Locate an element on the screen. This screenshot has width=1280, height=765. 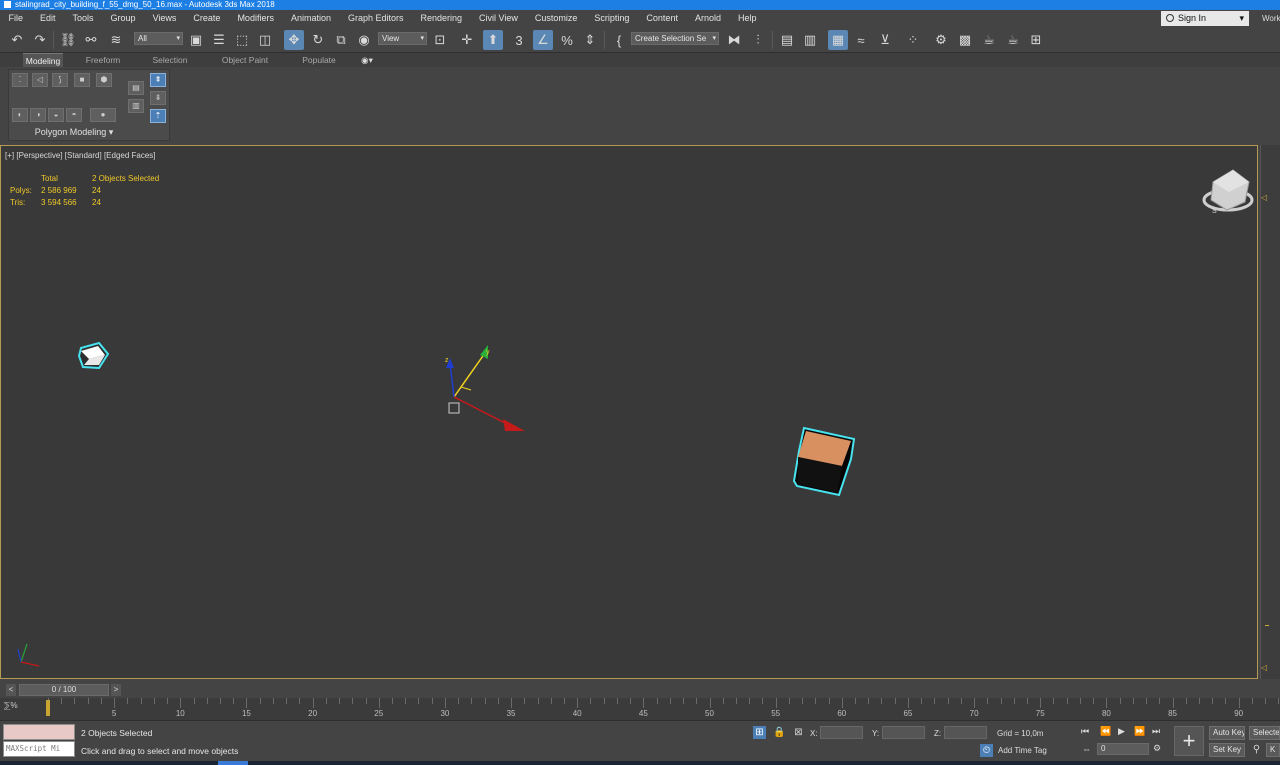
redo-icon: ↷ is located at coordinates (40, 40).